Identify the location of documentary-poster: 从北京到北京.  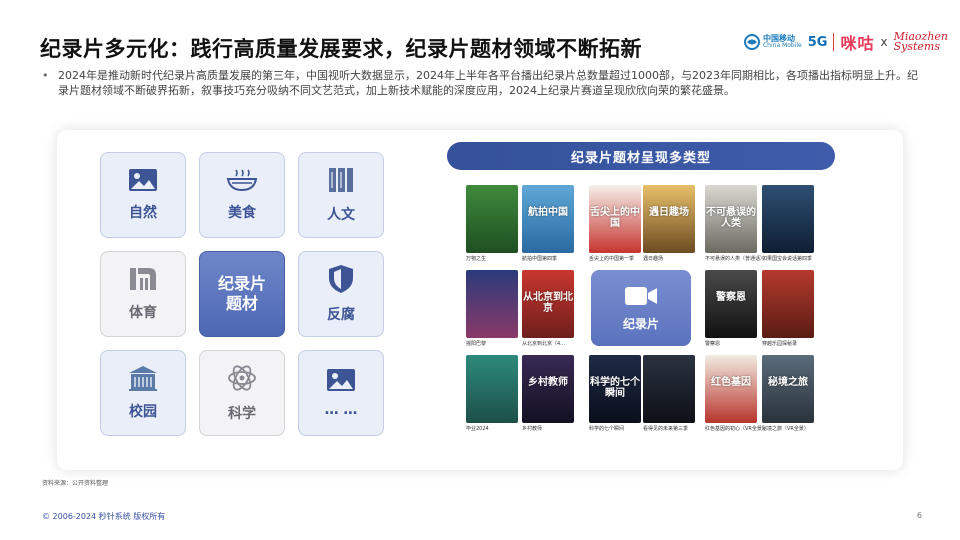
(548, 304).